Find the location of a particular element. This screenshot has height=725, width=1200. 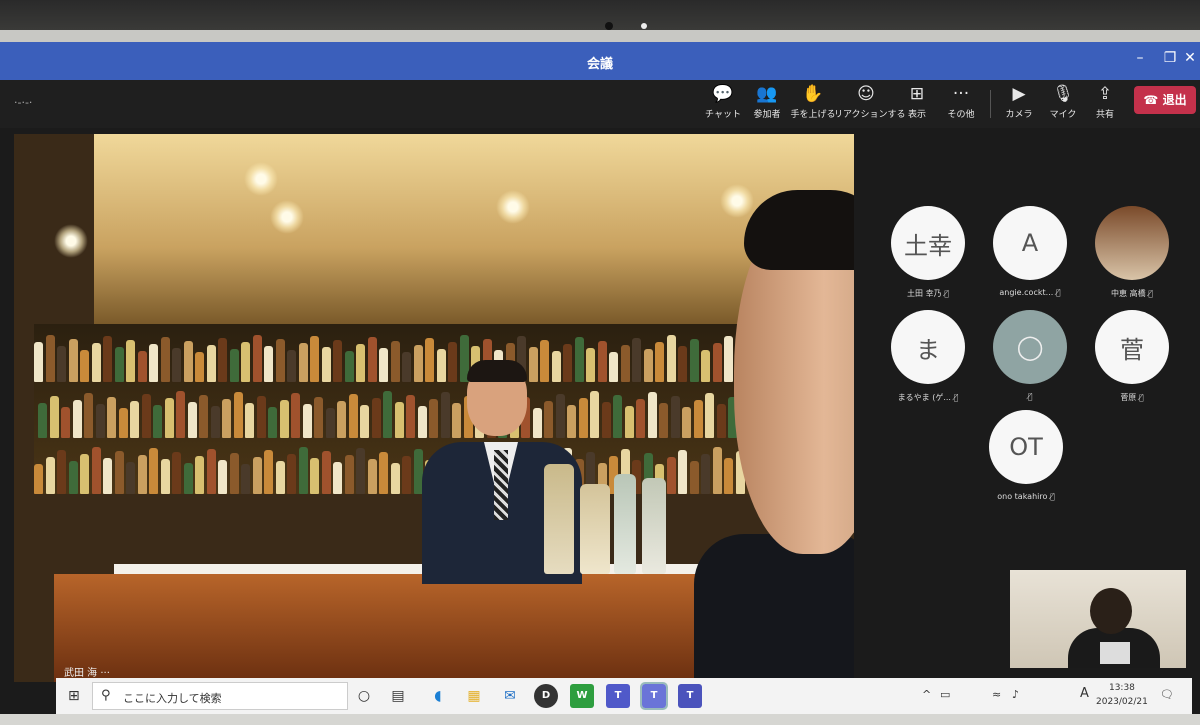

minimize-button: – is located at coordinates (1140, 58).